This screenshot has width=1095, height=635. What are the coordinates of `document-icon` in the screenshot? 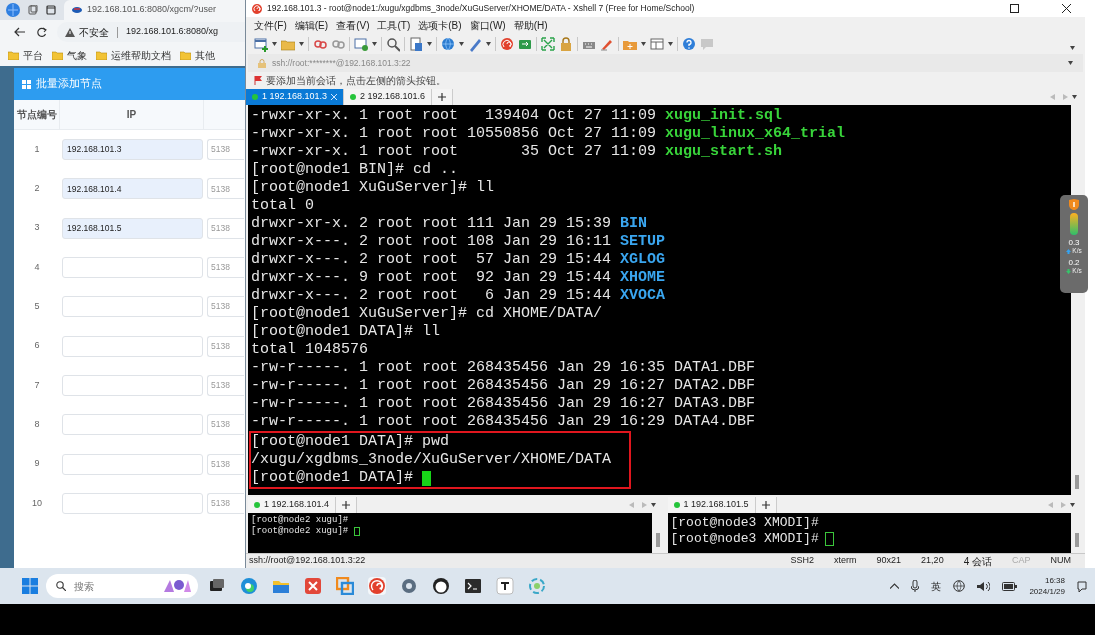 It's located at (416, 44).